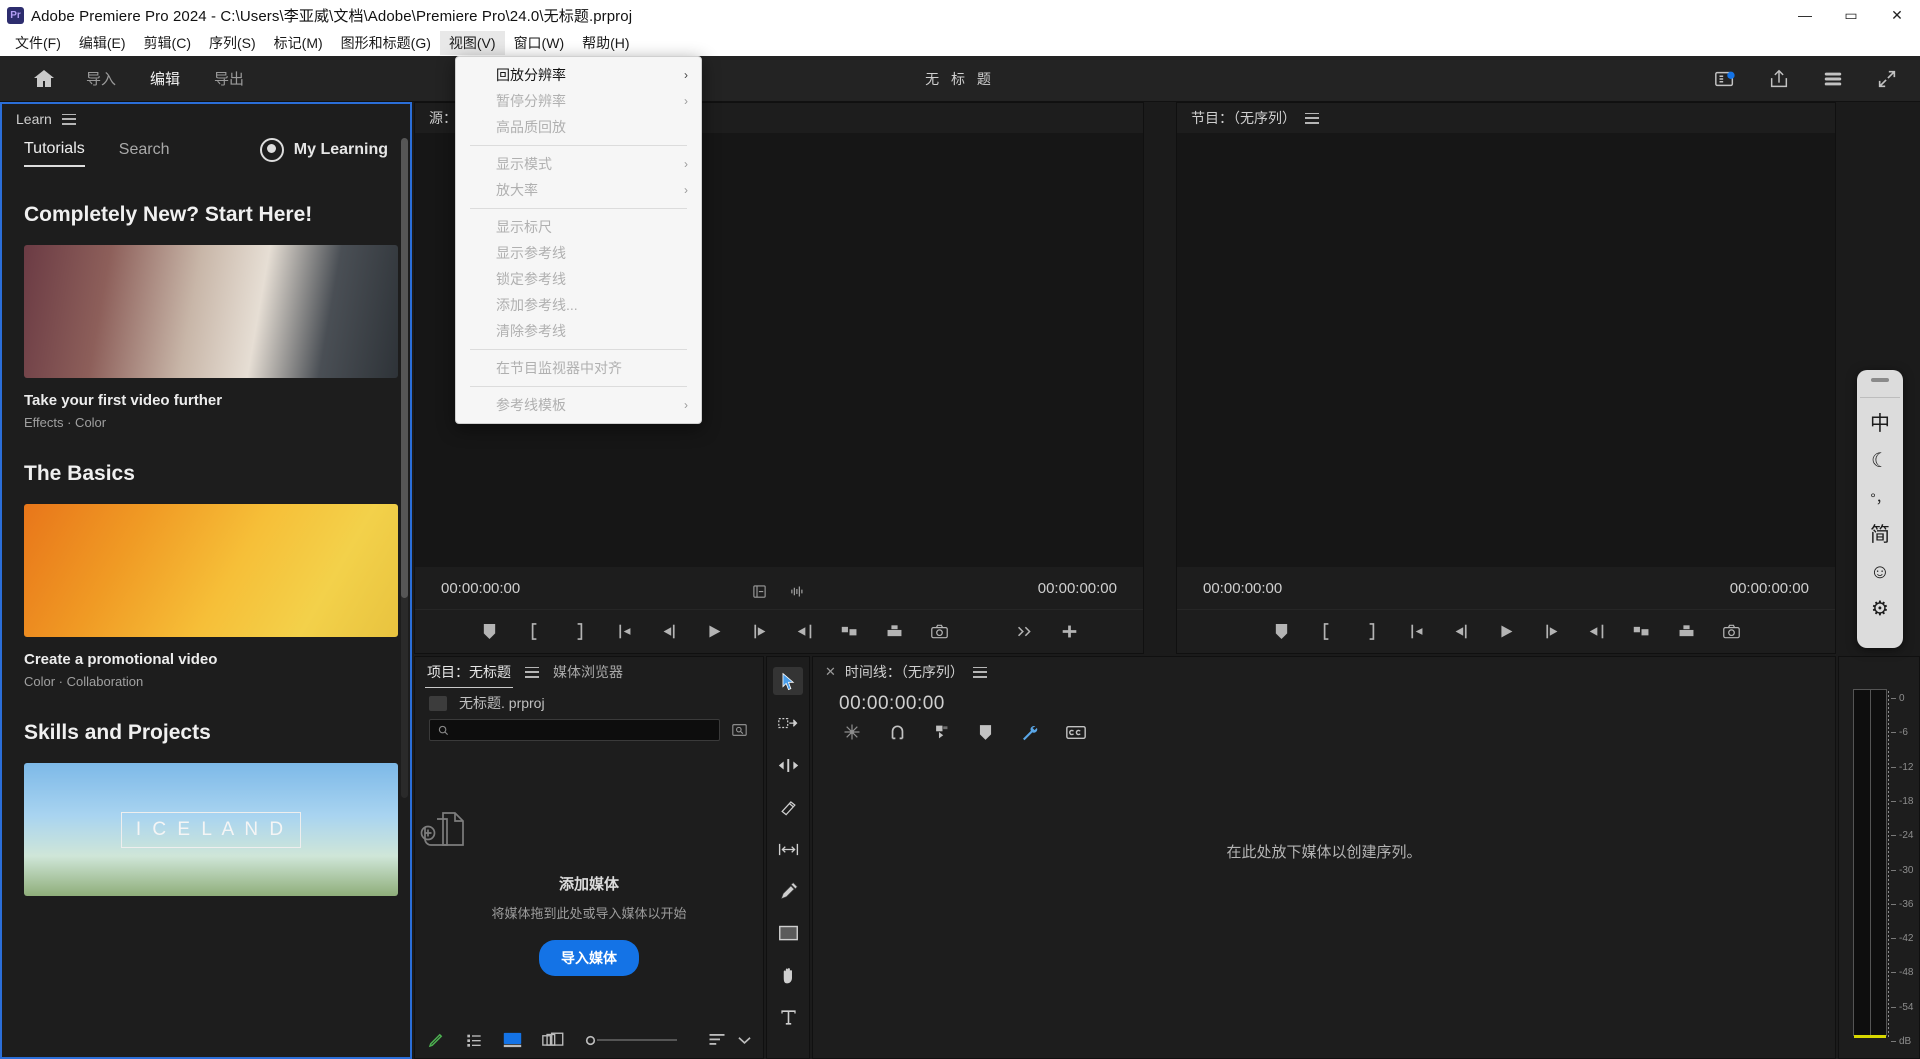 This screenshot has height=1059, width=1920. Describe the element at coordinates (788, 723) in the screenshot. I see `track-select-forward-tool-icon` at that location.